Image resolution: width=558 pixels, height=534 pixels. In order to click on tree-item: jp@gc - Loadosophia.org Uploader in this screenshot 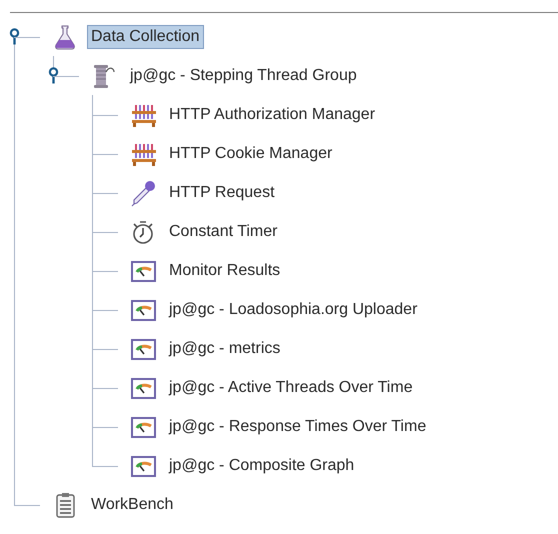, I will do `click(293, 310)`.